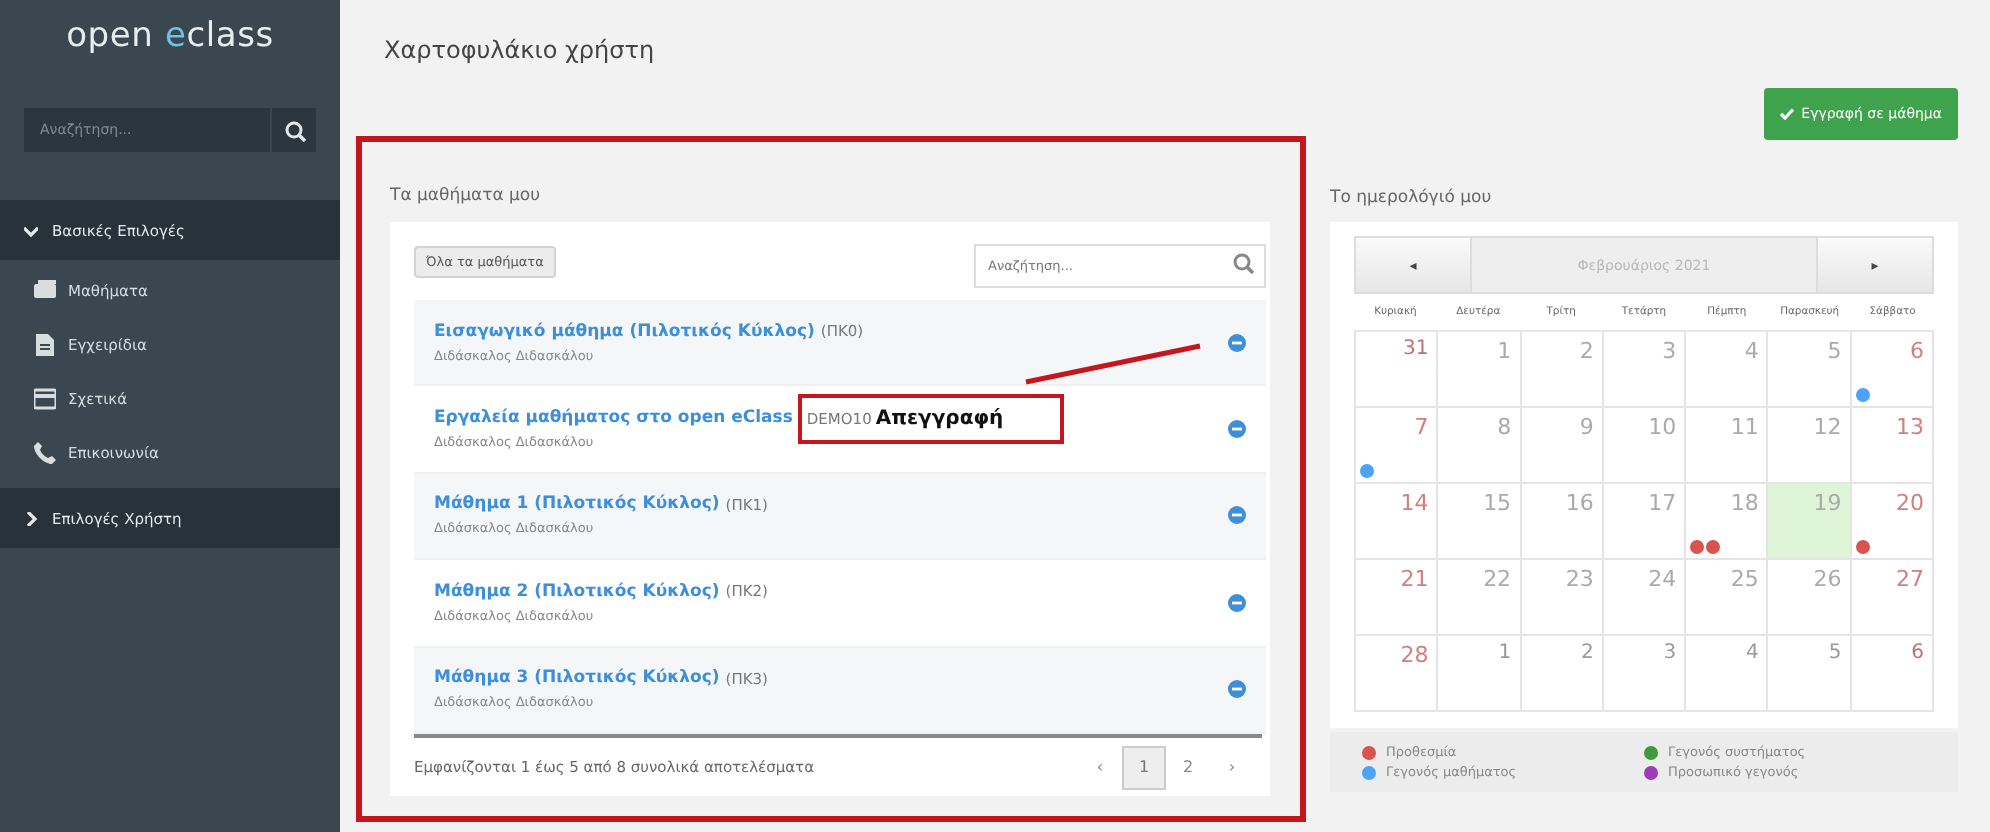  Describe the element at coordinates (1397, 674) in the screenshot. I see `calendar-day: 28` at that location.